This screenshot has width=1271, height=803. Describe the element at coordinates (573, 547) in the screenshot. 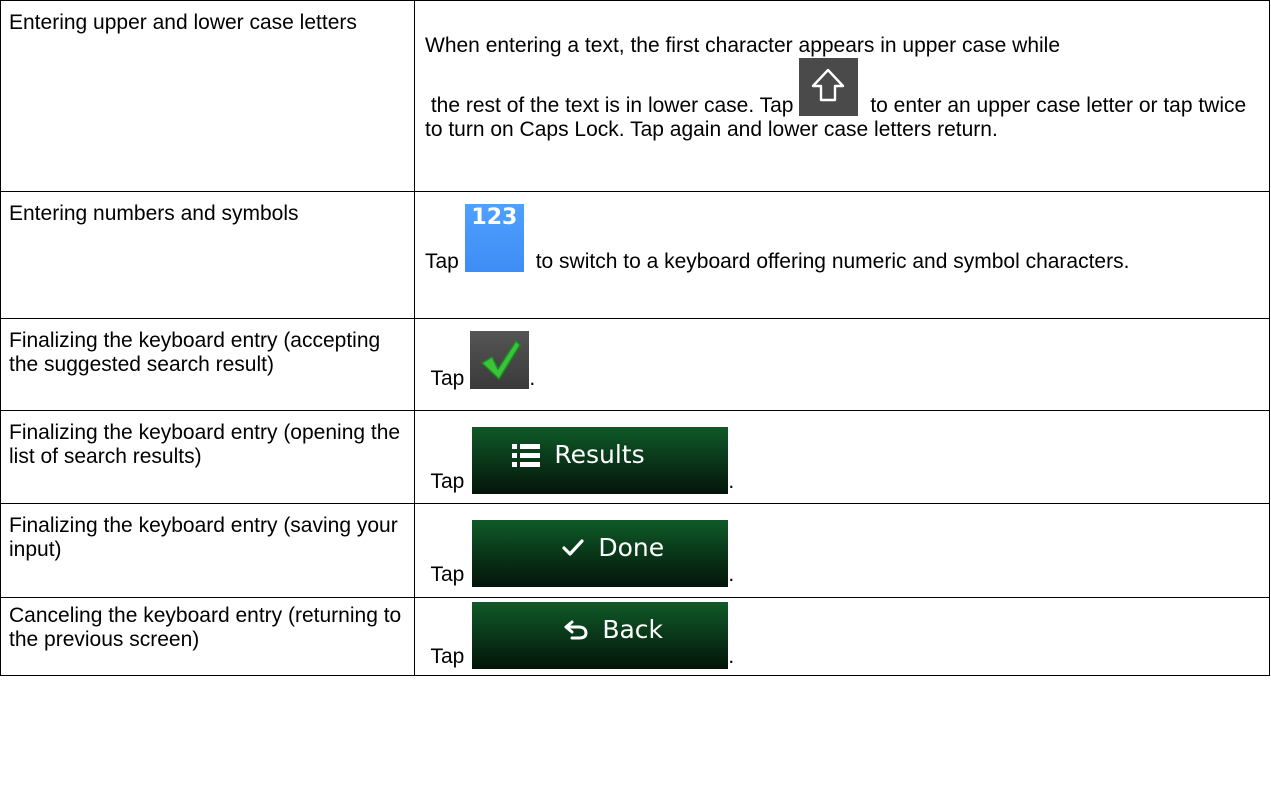

I see `check-icon` at that location.